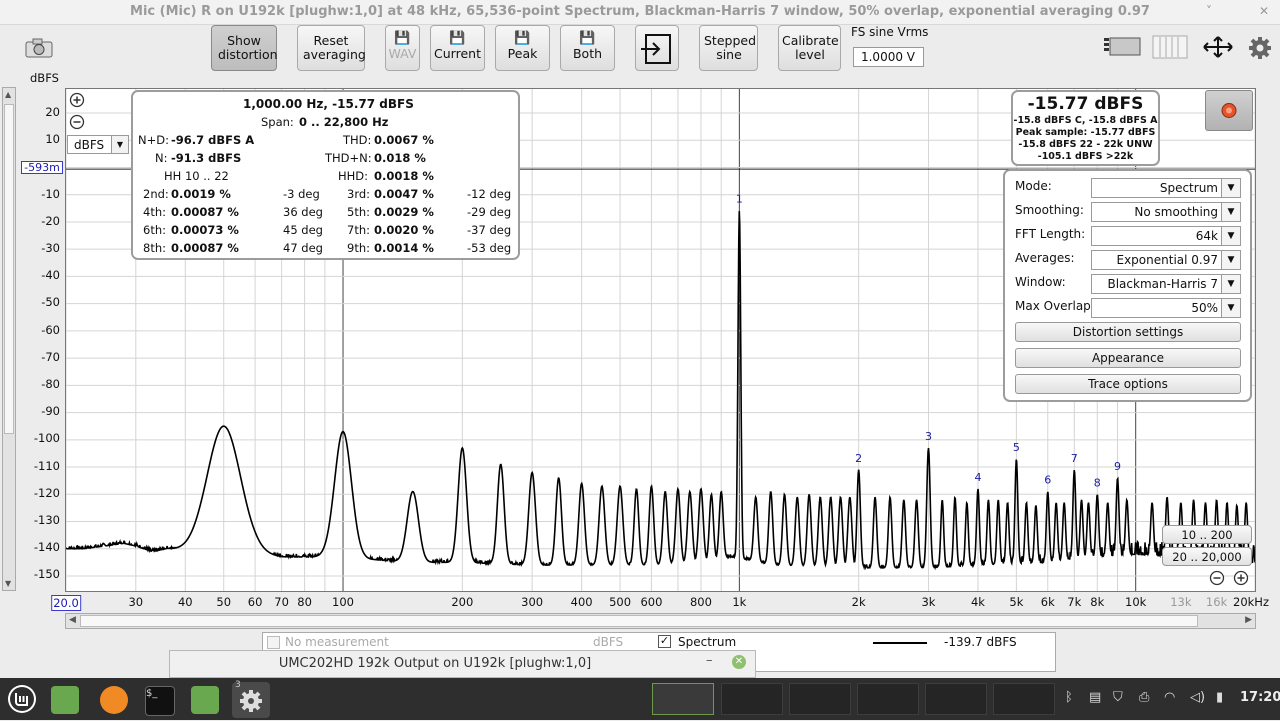 Image resolution: width=1280 pixels, height=721 pixels. Describe the element at coordinates (328, 104) in the screenshot. I see `fundamental-readout: 1,000.00 Hz, -15.77 dBFS` at that location.